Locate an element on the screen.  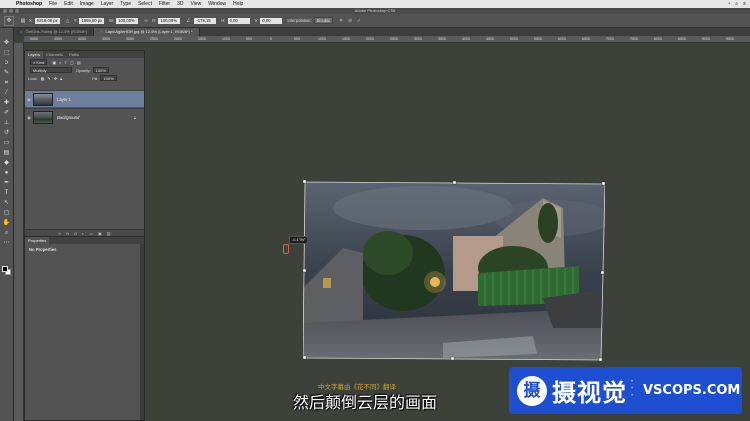
lock-pixels-icon: ▦ is located at coordinates (43, 78).